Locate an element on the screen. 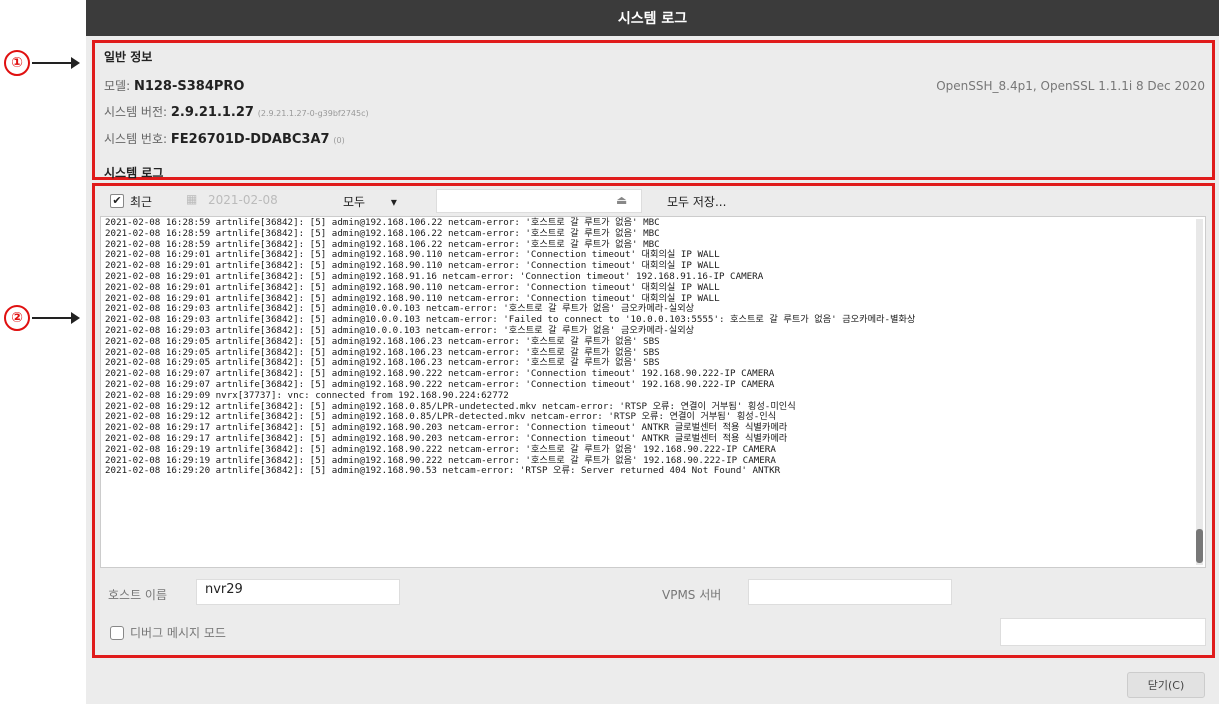 This screenshot has height=704, width=1219. debug-input is located at coordinates (1103, 632).